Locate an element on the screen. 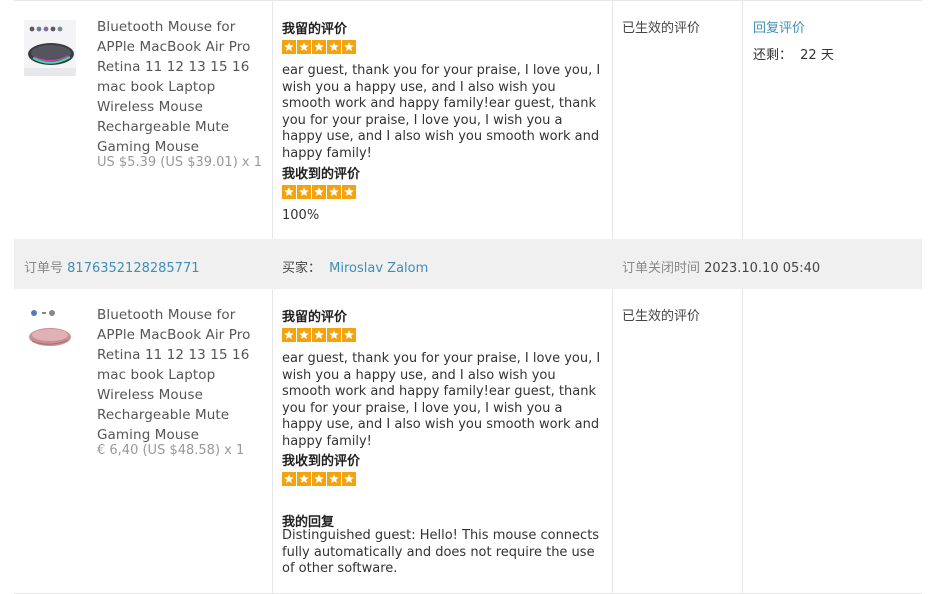  order-closed-time: 订单关闭时间 2023.10.10 05:40 is located at coordinates (721, 266).